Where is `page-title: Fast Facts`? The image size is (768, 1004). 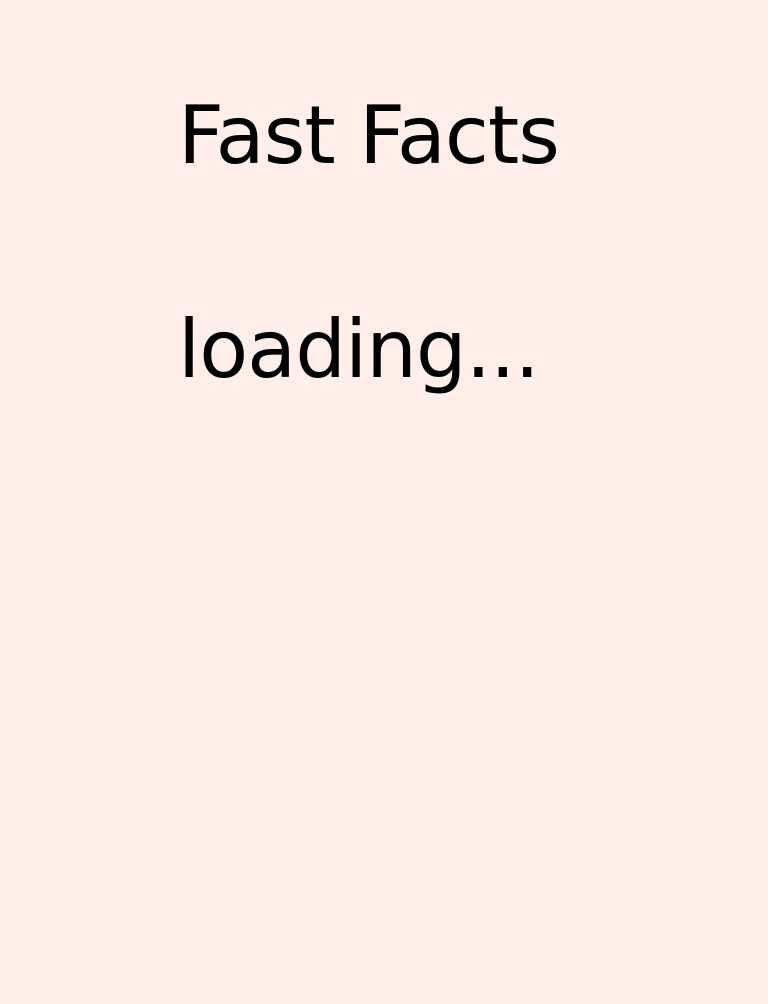
page-title: Fast Facts is located at coordinates (369, 135).